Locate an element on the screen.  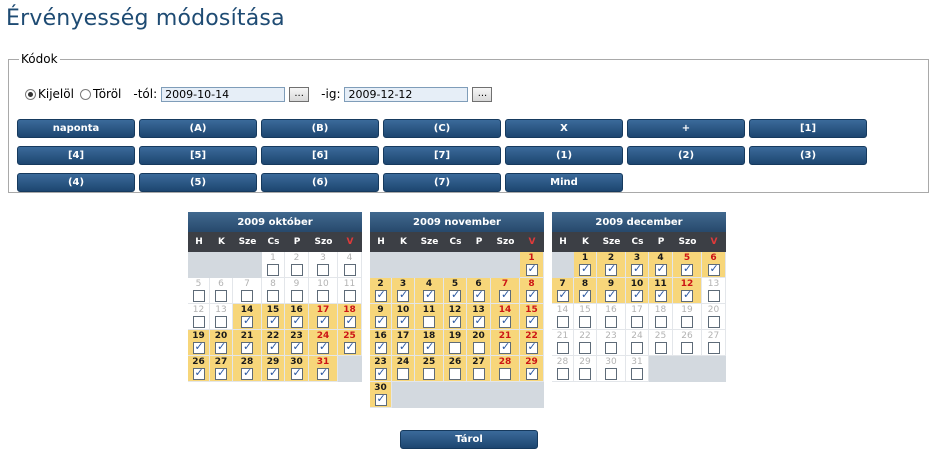
code-button: (5) is located at coordinates (198, 182).